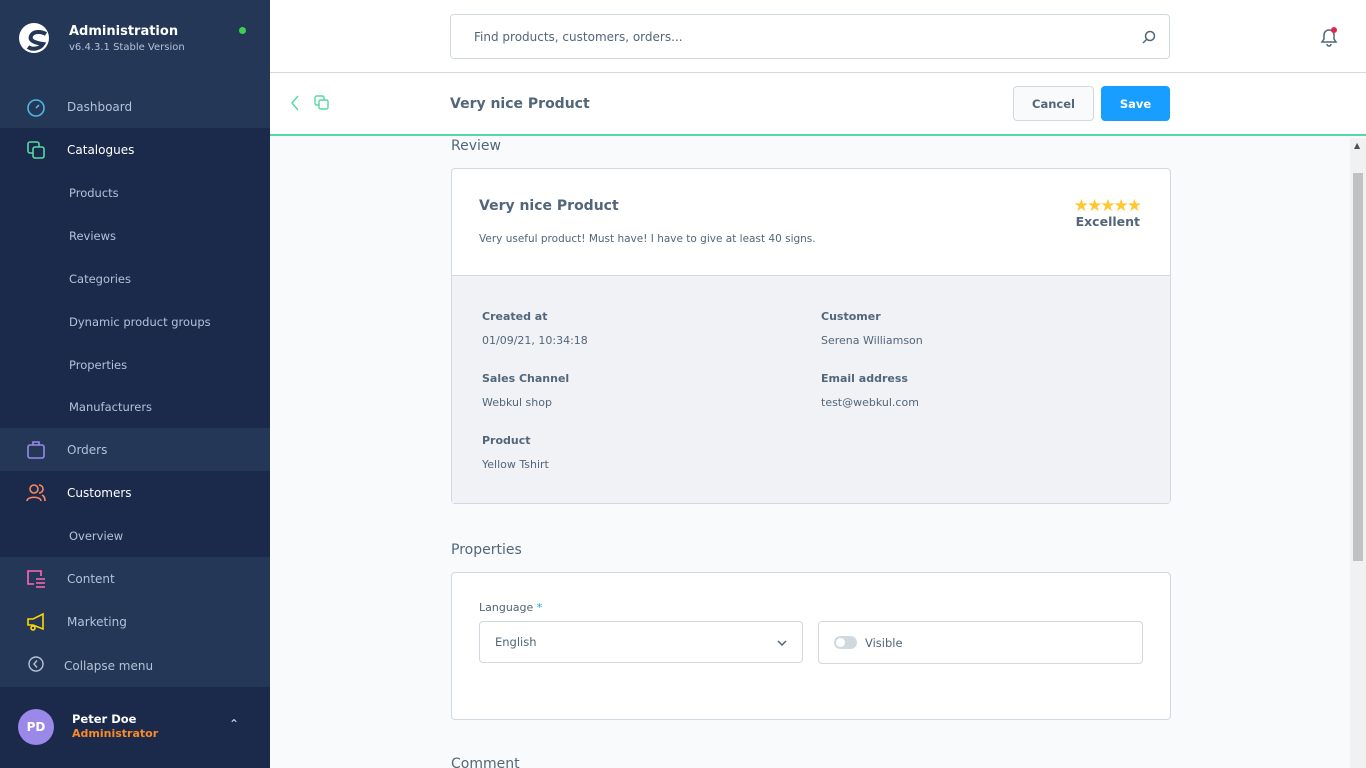 This screenshot has height=768, width=1366. What do you see at coordinates (135, 449) in the screenshot?
I see `sidebar-item-orders: Orders` at bounding box center [135, 449].